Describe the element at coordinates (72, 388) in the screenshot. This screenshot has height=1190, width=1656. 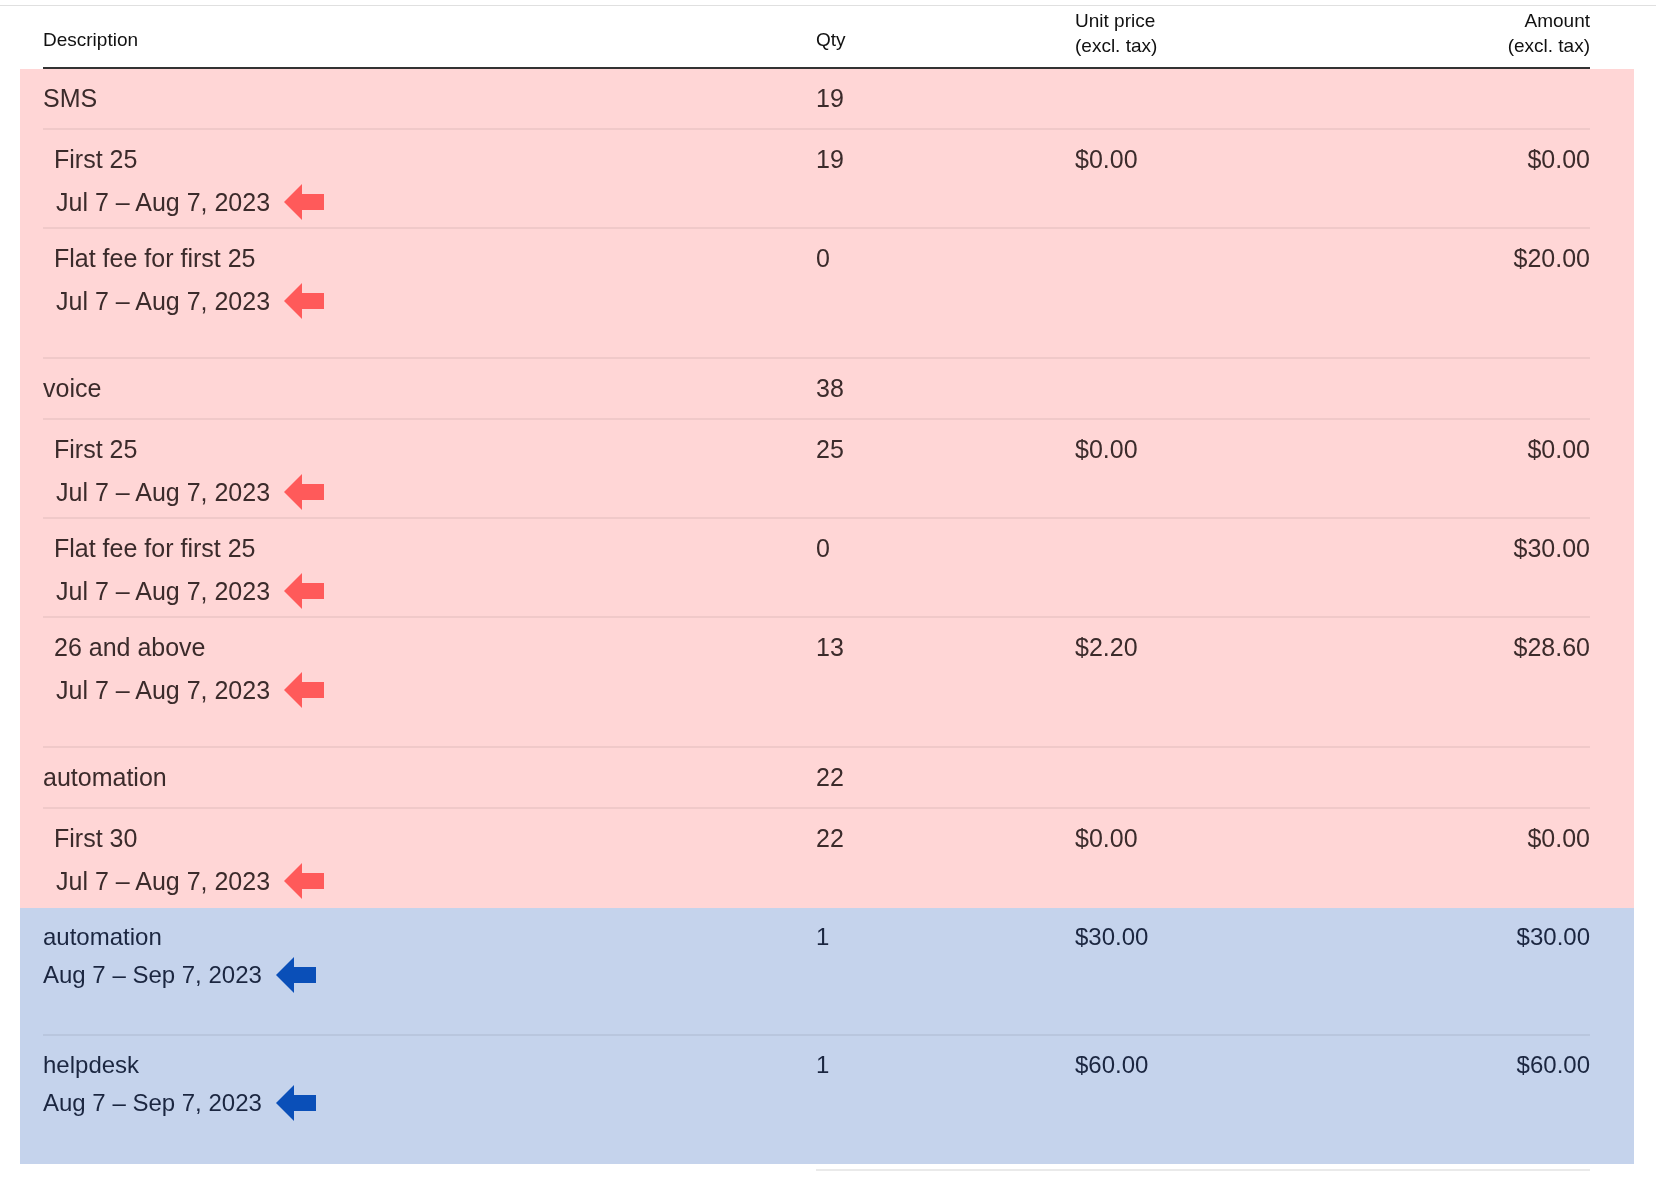
I see `item-description: voice` at that location.